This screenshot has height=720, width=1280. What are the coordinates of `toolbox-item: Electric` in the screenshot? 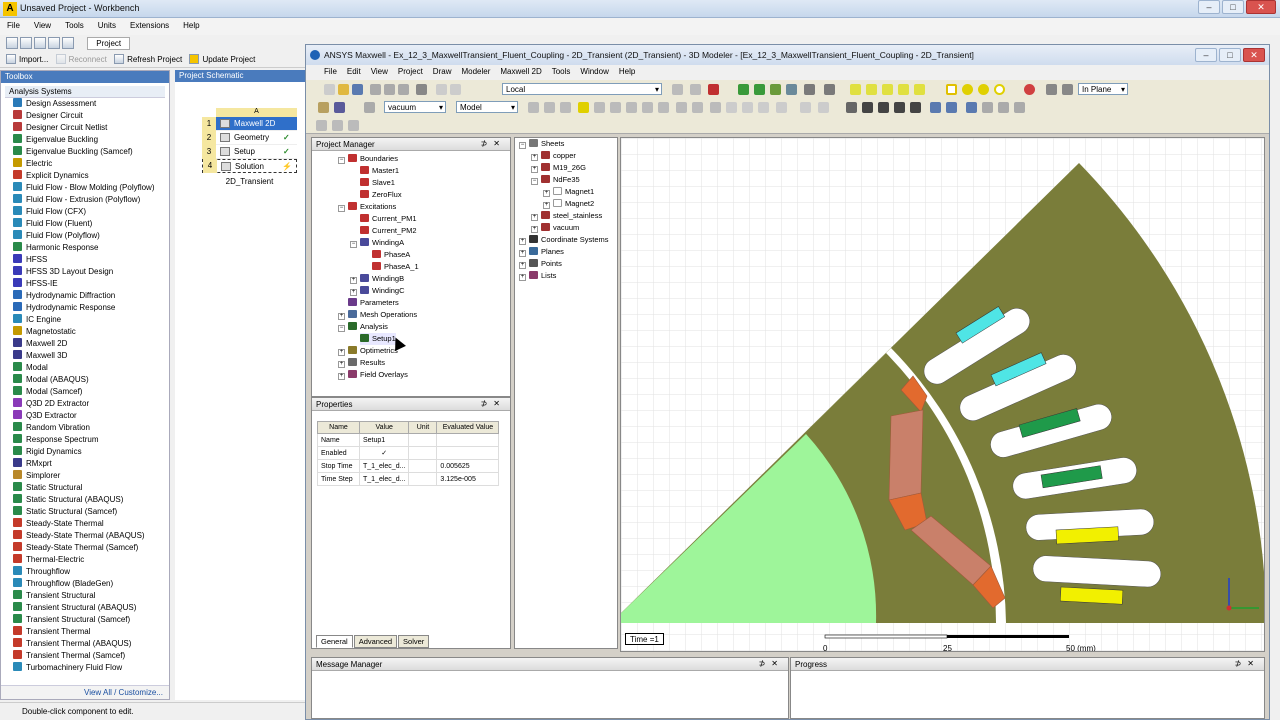 It's located at (91, 164).